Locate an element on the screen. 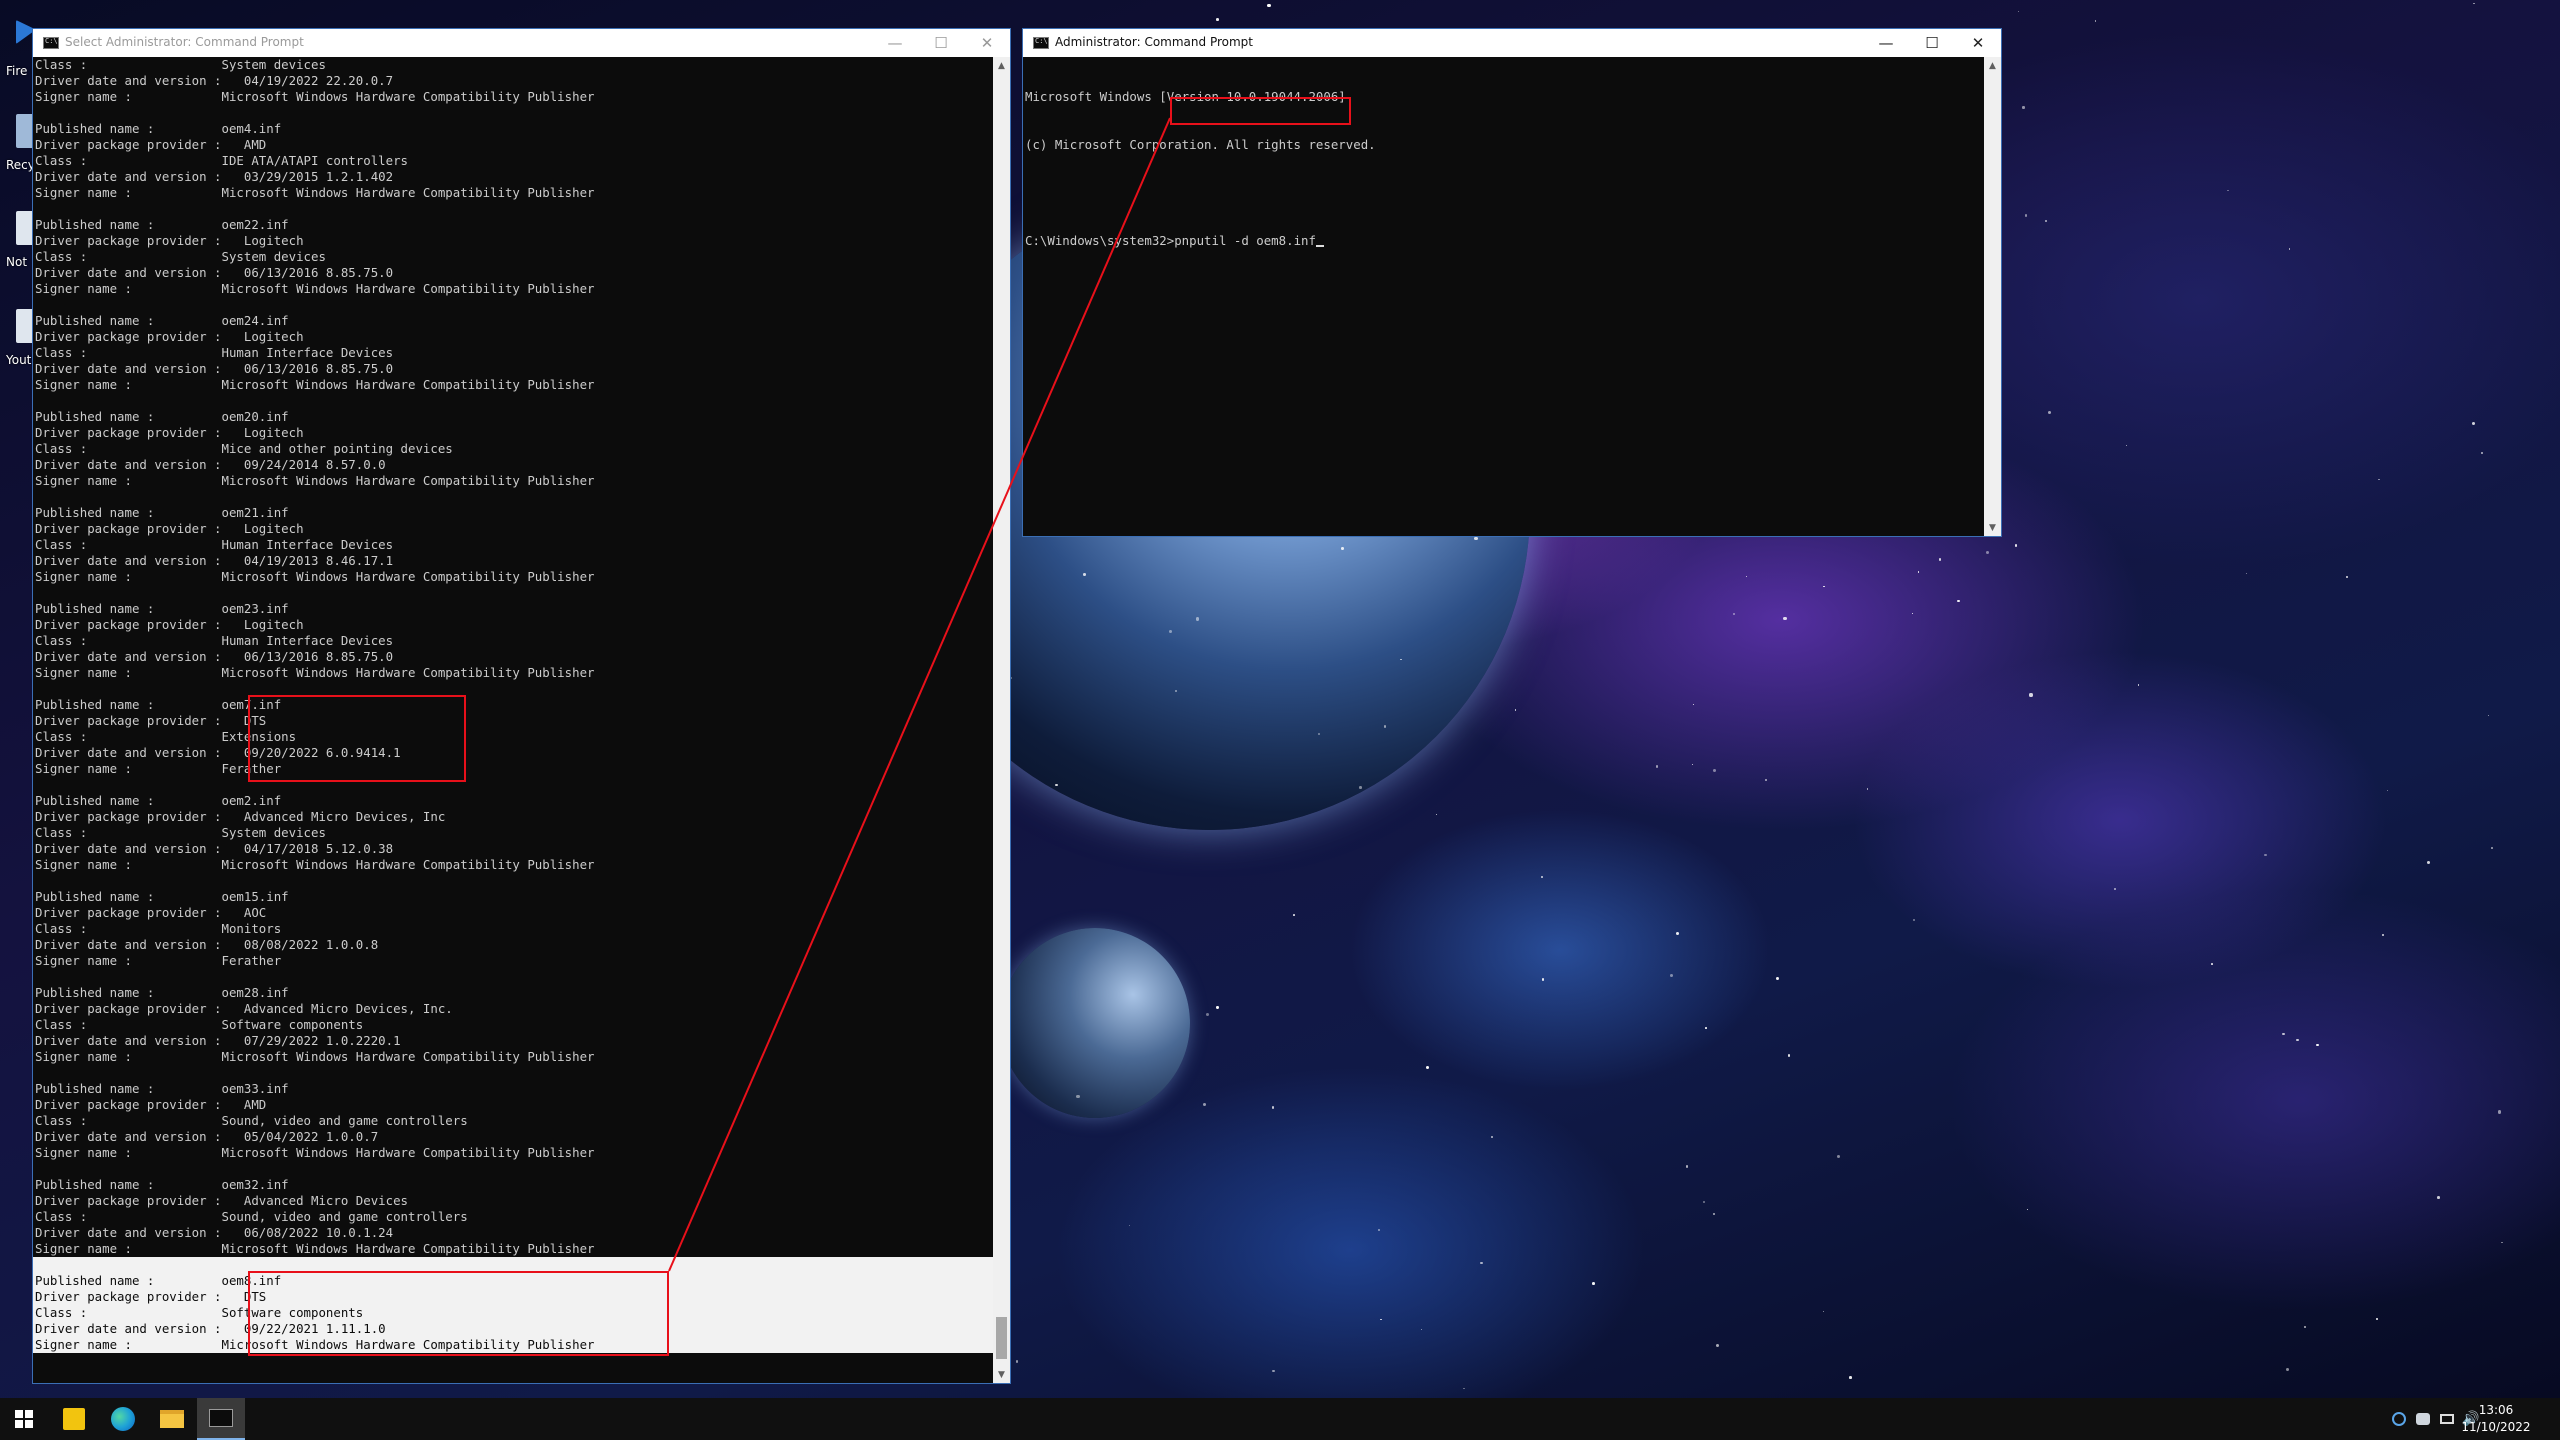  steam-icon is located at coordinates (2399, 1419).